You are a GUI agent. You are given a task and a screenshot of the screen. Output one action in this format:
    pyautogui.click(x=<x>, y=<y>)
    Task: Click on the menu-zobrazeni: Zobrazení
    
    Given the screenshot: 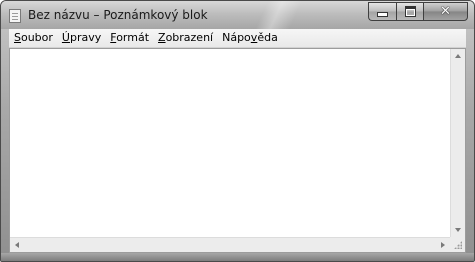 What is the action you would take?
    pyautogui.click(x=185, y=38)
    